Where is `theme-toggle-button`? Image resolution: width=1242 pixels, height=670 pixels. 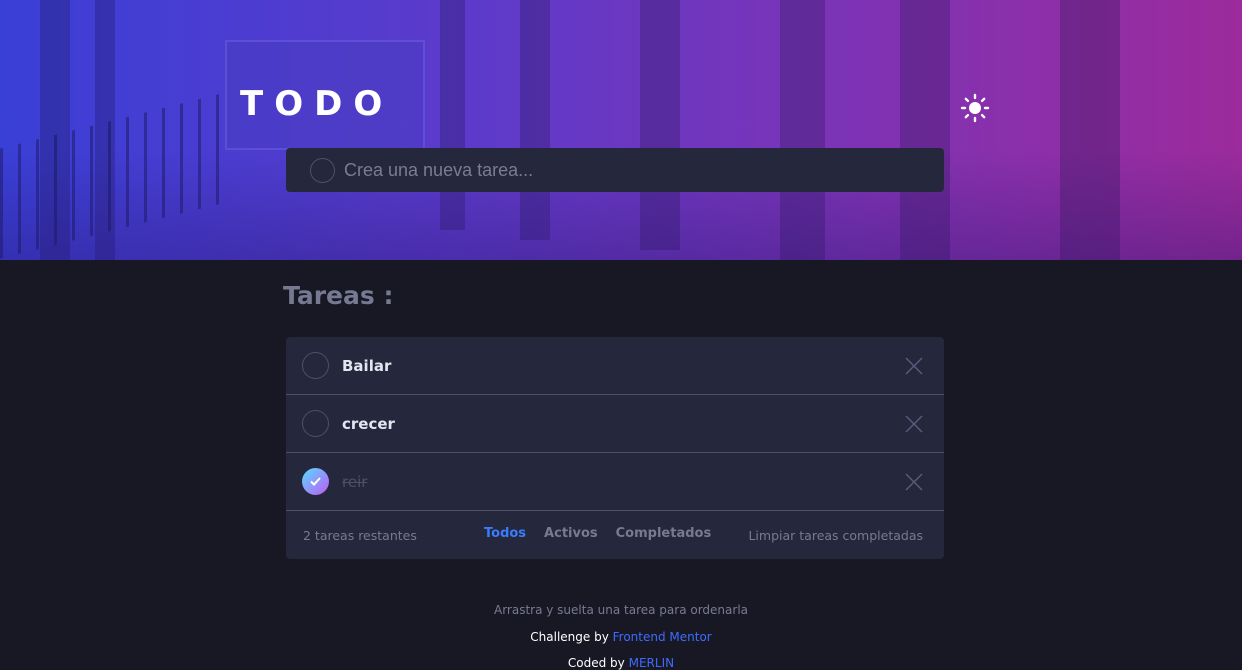
theme-toggle-button is located at coordinates (975, 108).